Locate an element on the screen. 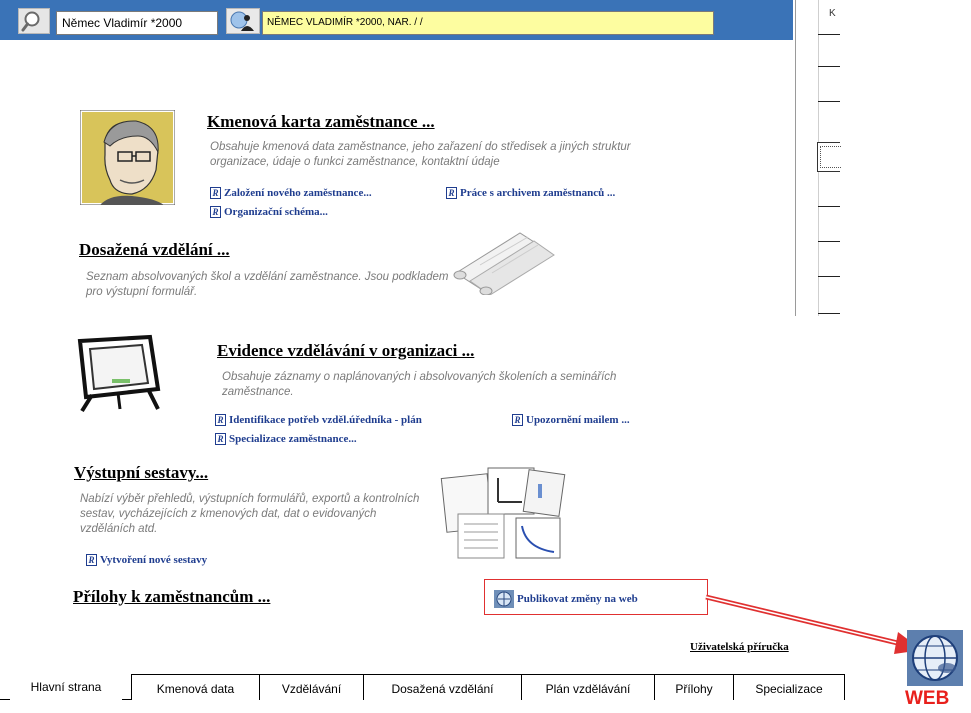  tab-specialization: Specializace is located at coordinates (789, 687).